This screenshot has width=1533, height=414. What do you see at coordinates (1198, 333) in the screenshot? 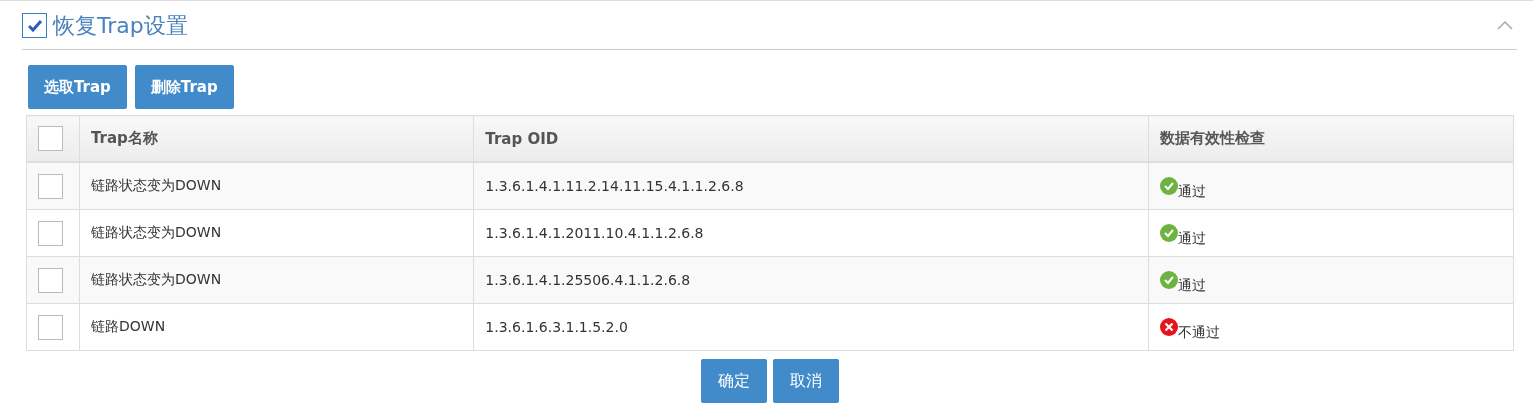
I see `status-text: 不通过` at bounding box center [1198, 333].